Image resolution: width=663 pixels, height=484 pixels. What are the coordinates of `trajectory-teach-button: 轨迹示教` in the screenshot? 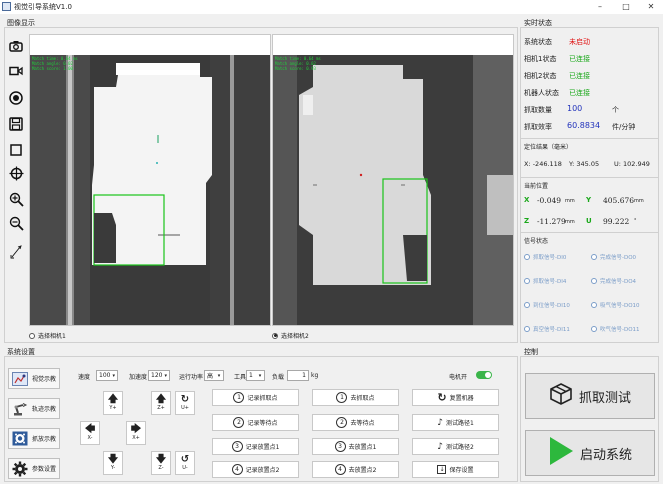 It's located at (34, 408).